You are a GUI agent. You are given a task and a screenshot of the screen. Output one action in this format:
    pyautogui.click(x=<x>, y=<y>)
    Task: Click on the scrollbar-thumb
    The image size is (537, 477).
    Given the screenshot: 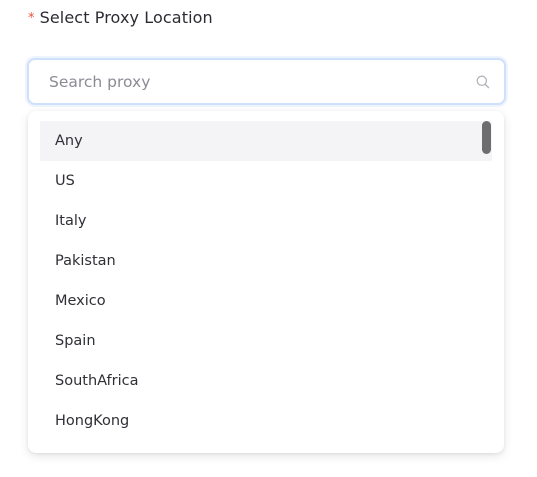 What is the action you would take?
    pyautogui.click(x=486, y=137)
    